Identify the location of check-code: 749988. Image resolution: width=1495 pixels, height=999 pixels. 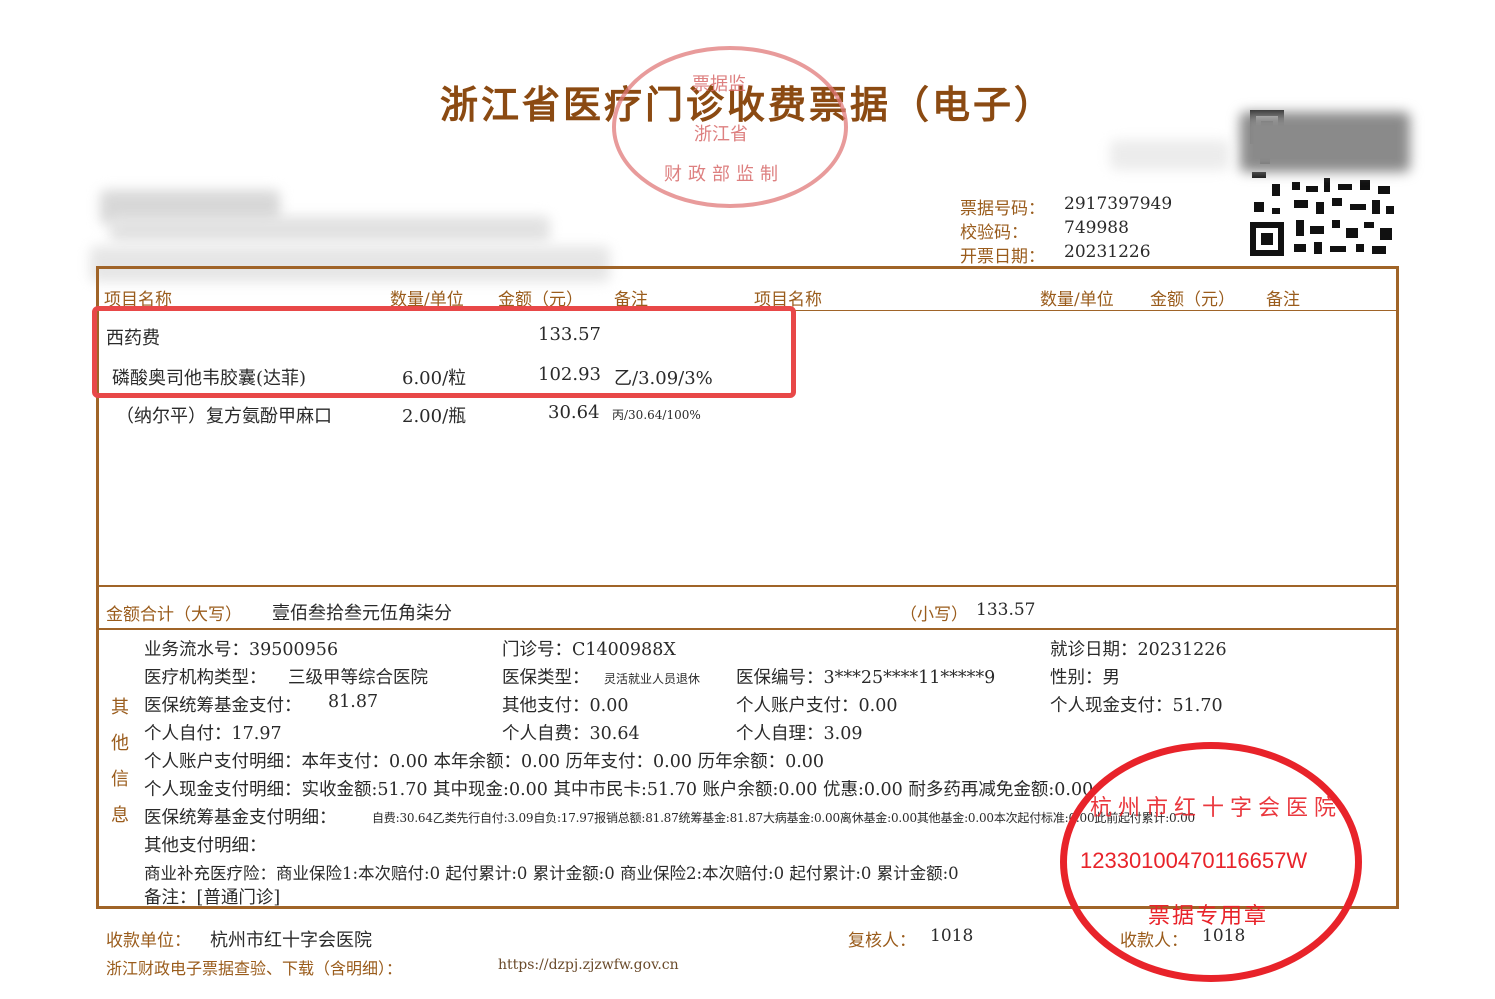
(1096, 228).